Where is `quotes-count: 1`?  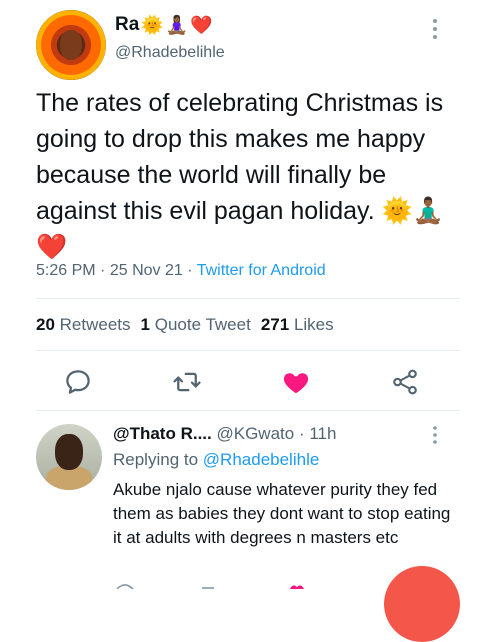 quotes-count: 1 is located at coordinates (145, 324).